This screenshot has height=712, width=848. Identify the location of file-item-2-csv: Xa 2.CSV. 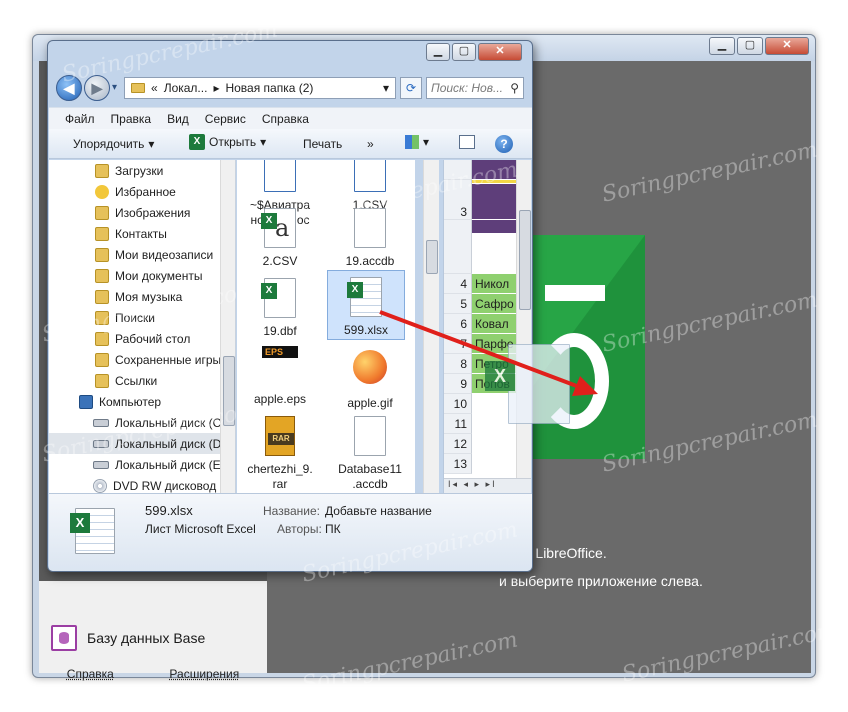
(280, 238).